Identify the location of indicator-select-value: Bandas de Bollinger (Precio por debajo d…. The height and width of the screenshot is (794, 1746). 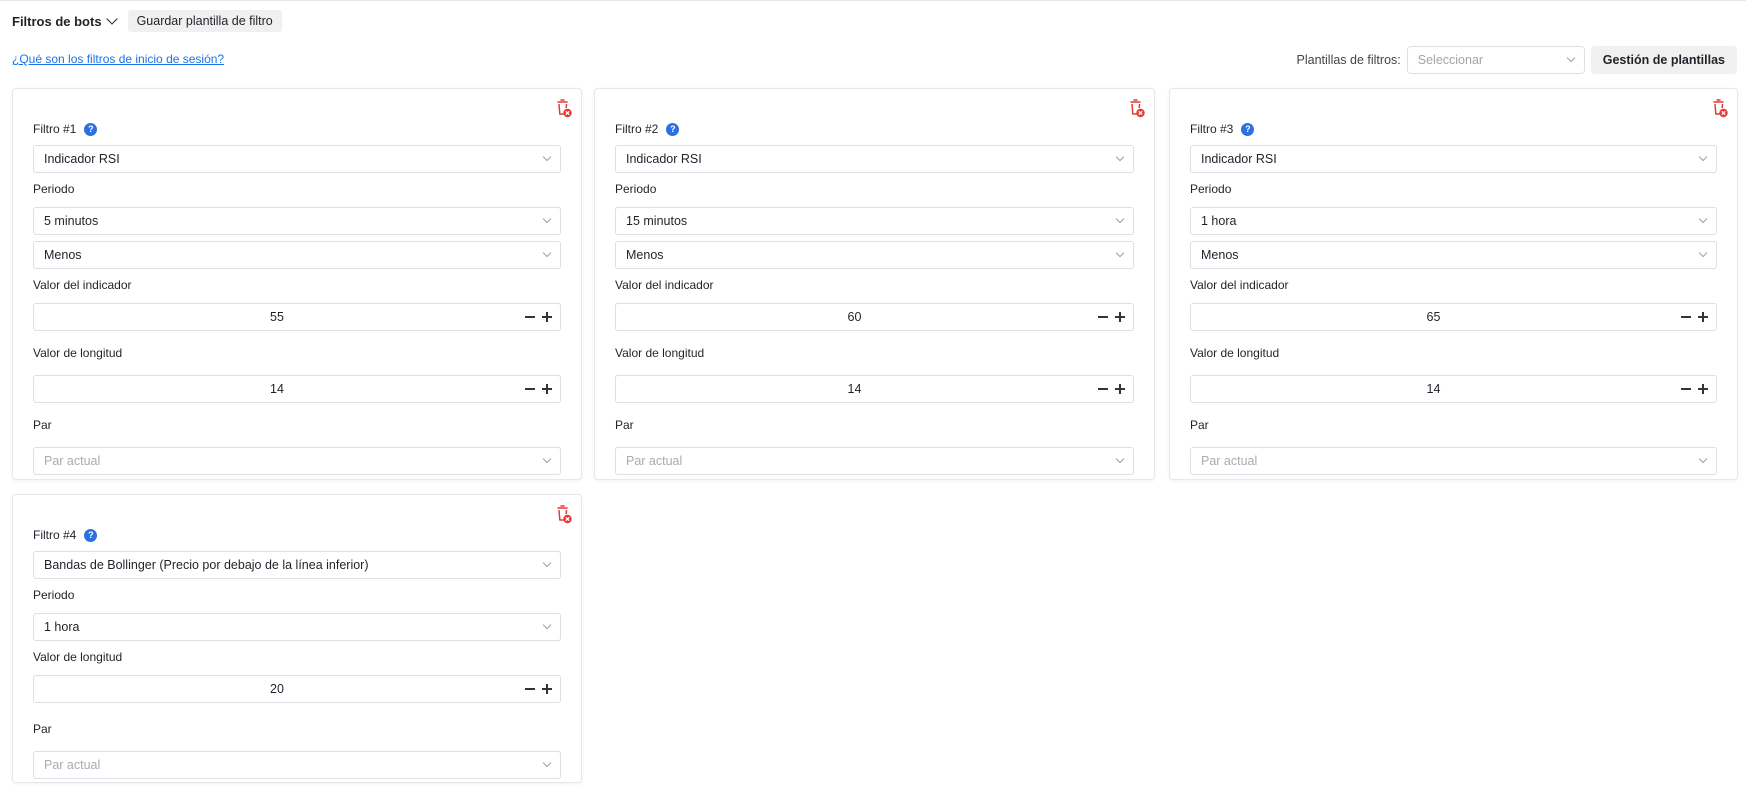
(206, 565).